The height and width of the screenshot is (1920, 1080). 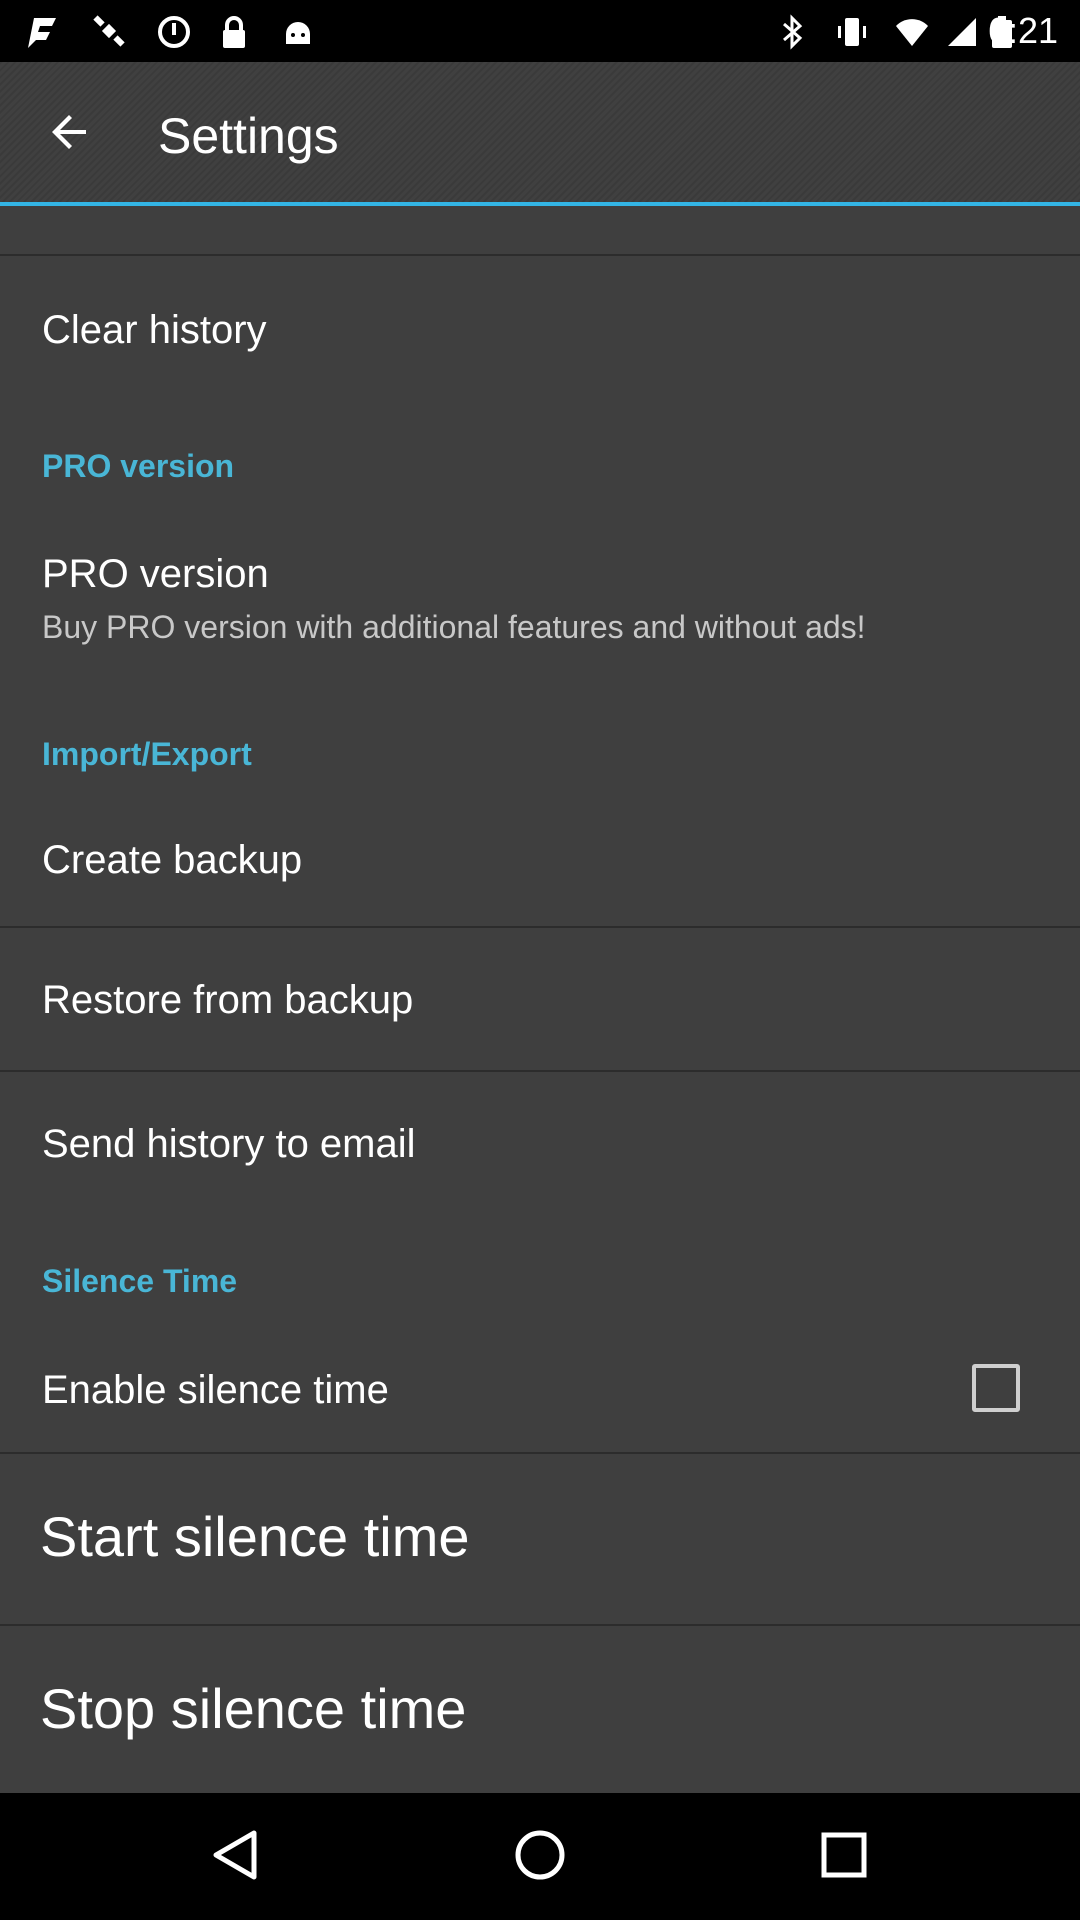 What do you see at coordinates (298, 32) in the screenshot?
I see `android-icon` at bounding box center [298, 32].